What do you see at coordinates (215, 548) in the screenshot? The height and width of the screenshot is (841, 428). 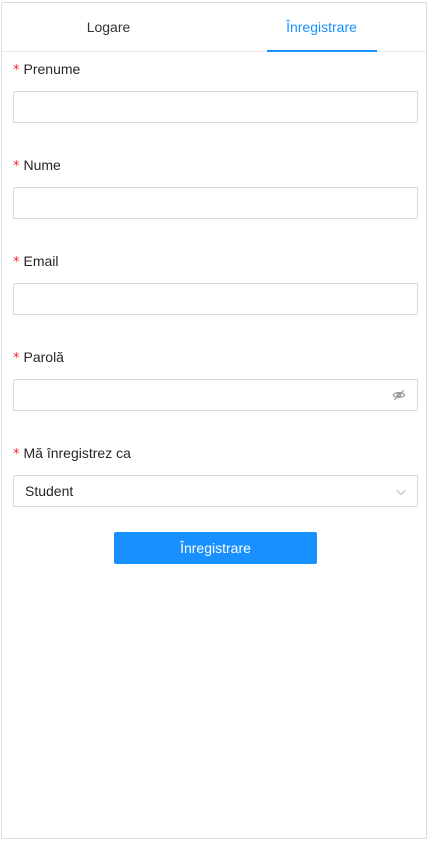 I see `register-button: Înregistrare` at bounding box center [215, 548].